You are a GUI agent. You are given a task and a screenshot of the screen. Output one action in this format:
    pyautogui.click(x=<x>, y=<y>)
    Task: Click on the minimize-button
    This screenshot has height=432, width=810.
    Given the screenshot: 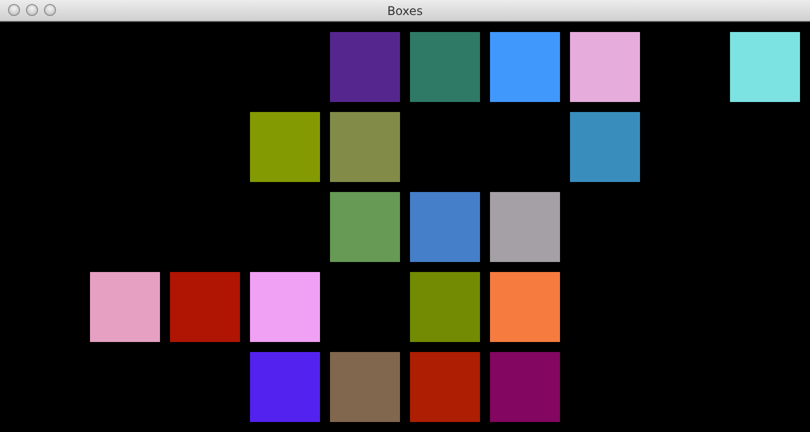 What is the action you would take?
    pyautogui.click(x=32, y=10)
    